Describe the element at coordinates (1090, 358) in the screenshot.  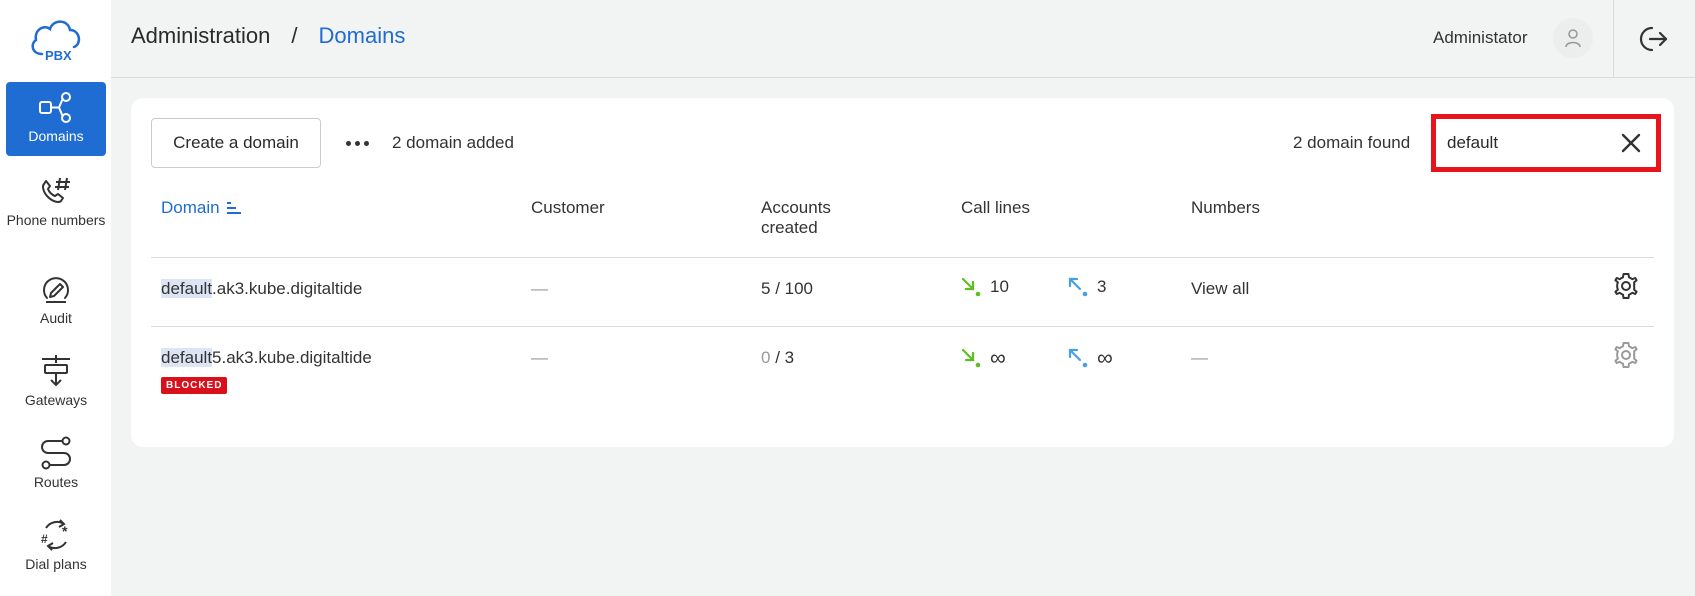
I see `outgoing-lines: ∞` at that location.